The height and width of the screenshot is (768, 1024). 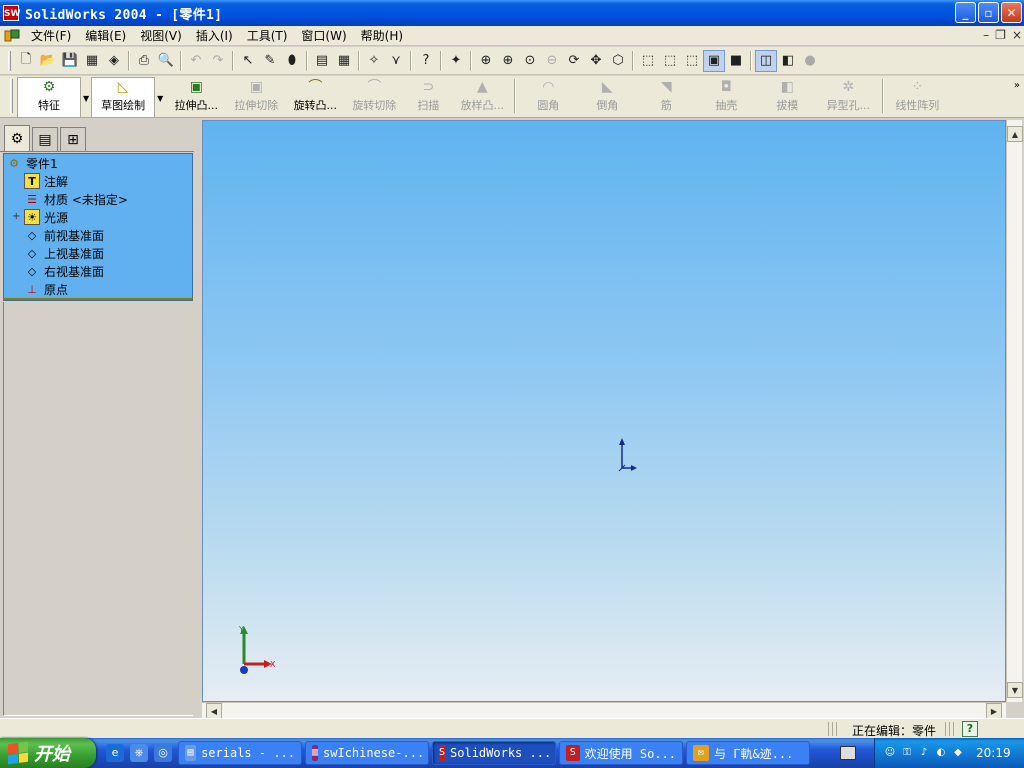 I want to click on sketch-pencil-icon: ✎, so click(x=270, y=61).